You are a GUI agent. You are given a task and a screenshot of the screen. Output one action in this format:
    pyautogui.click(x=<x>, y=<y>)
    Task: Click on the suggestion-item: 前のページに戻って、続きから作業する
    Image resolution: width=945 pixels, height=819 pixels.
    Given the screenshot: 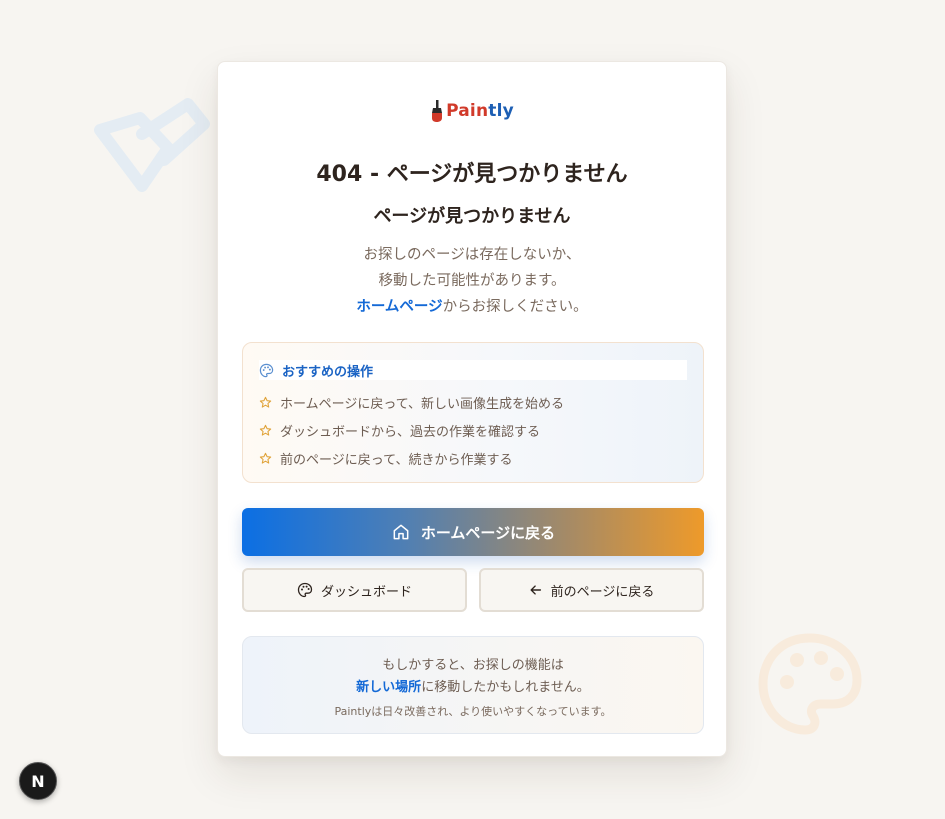 What is the action you would take?
    pyautogui.click(x=385, y=458)
    